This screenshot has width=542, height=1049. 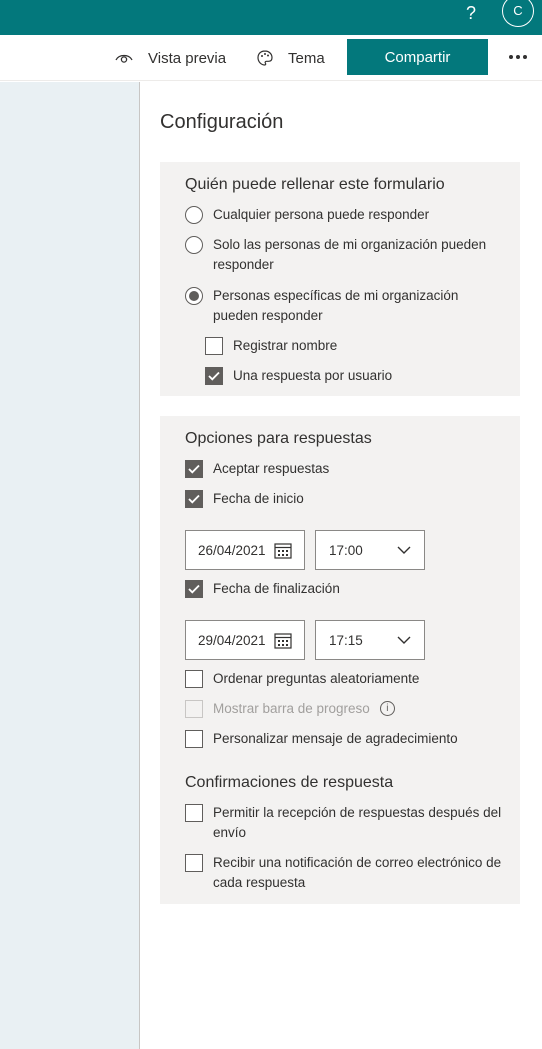 I want to click on palette-icon, so click(x=265, y=58).